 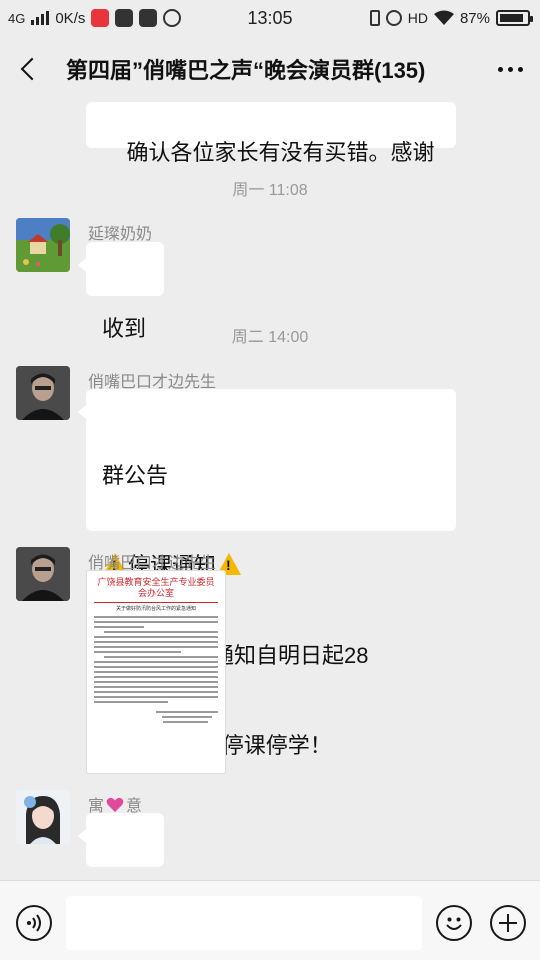 What do you see at coordinates (32, 69) in the screenshot?
I see `chevron-left-icon` at bounding box center [32, 69].